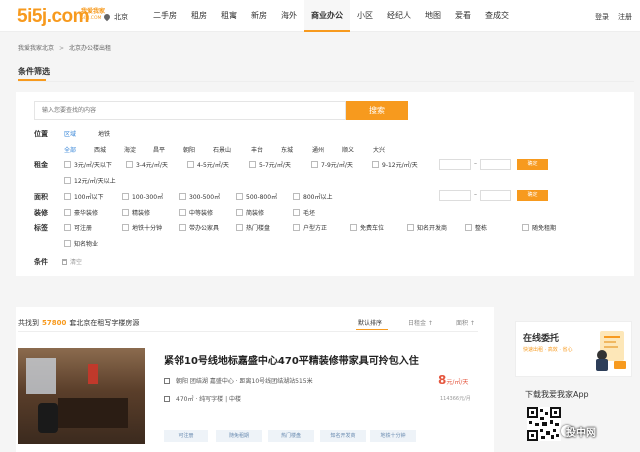 The width and height of the screenshot is (640, 452). Describe the element at coordinates (107, 17) in the screenshot. I see `location-pin-icon` at that location.